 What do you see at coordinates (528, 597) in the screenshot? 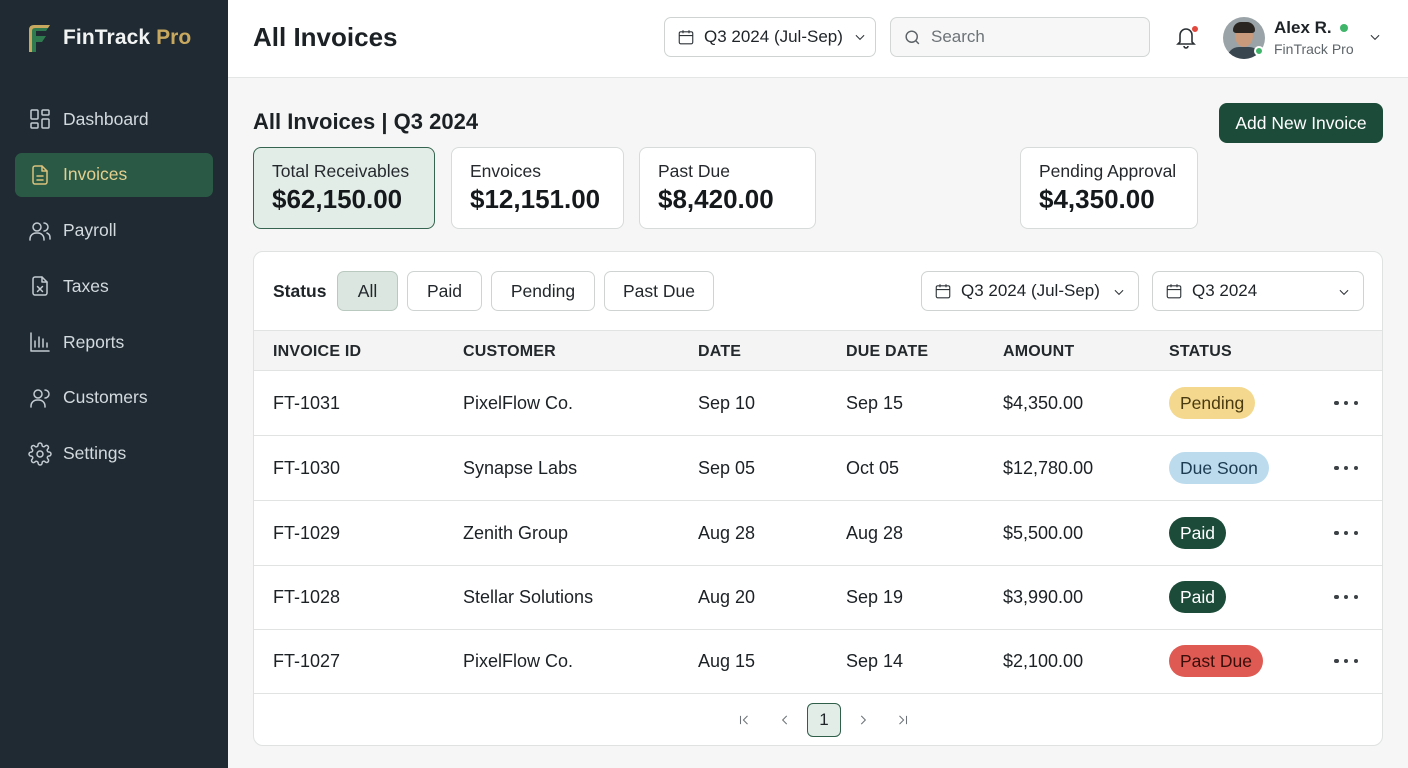
I see `customer-name: Stellar Solutions` at bounding box center [528, 597].